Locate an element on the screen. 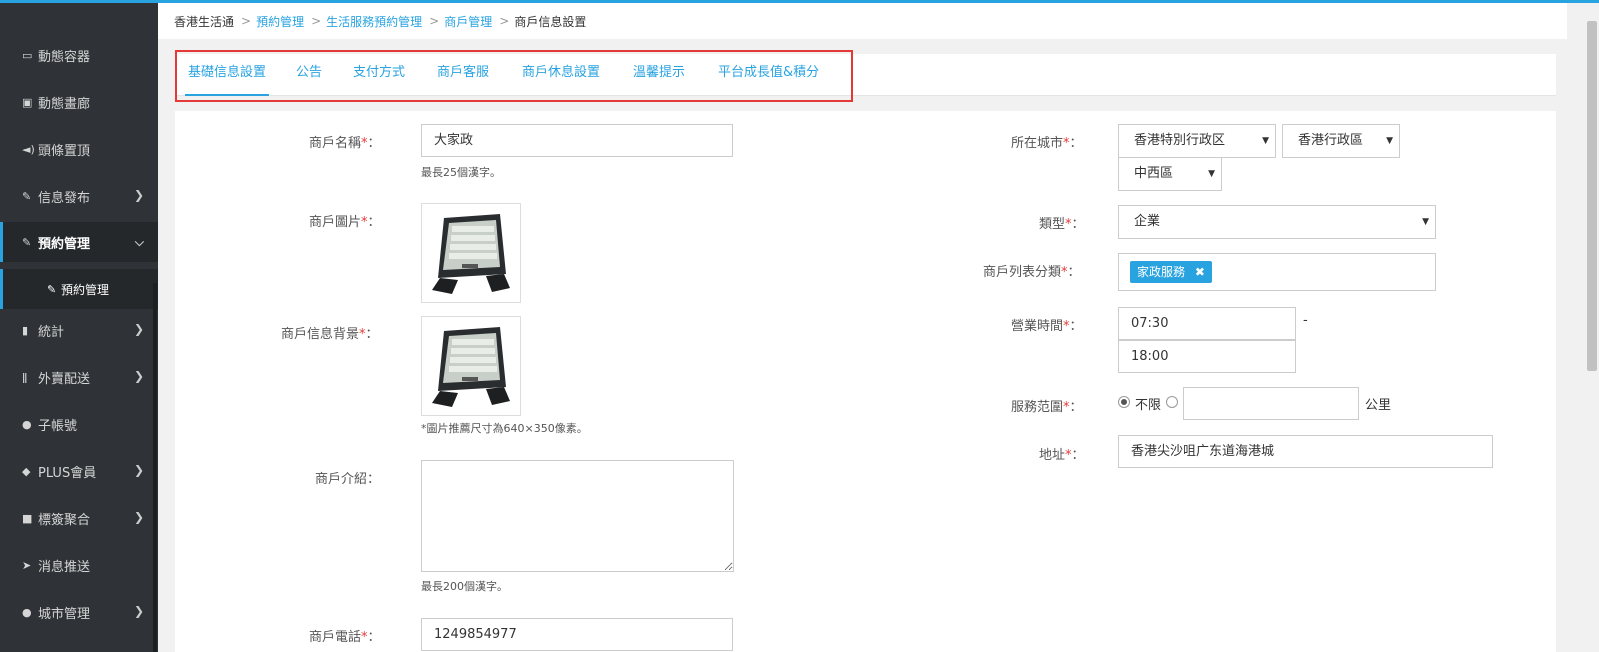 This screenshot has height=652, width=1599. sidebar-item-headline-top: ◄) 頭條置頂 is located at coordinates (79, 149).